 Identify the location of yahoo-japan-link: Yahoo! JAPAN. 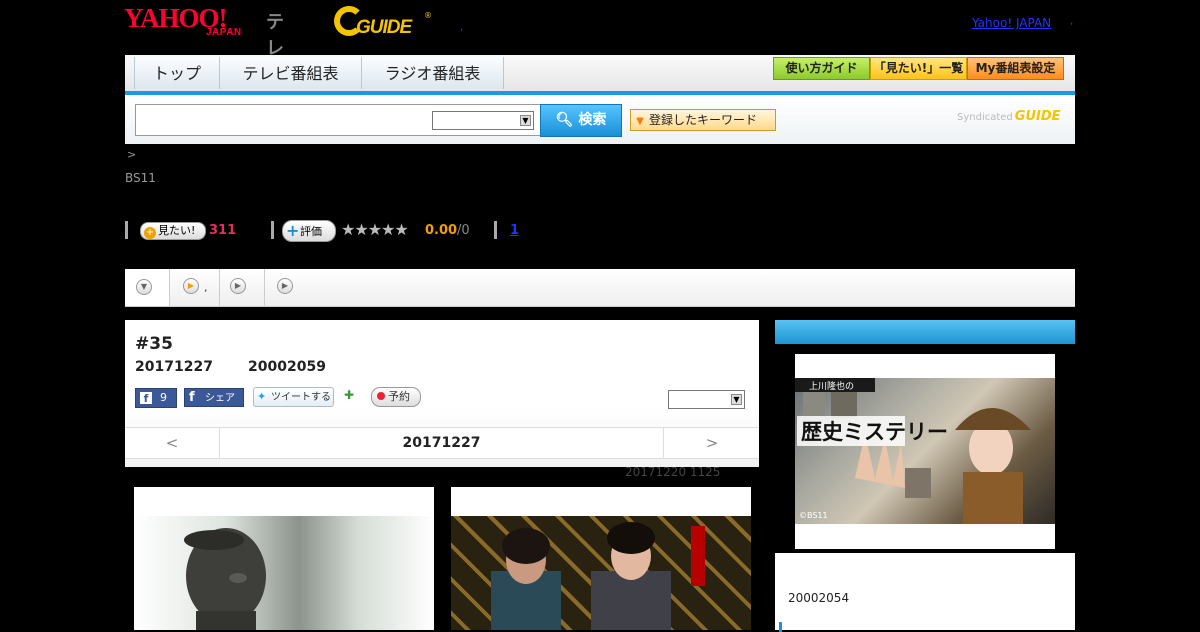
(1011, 23).